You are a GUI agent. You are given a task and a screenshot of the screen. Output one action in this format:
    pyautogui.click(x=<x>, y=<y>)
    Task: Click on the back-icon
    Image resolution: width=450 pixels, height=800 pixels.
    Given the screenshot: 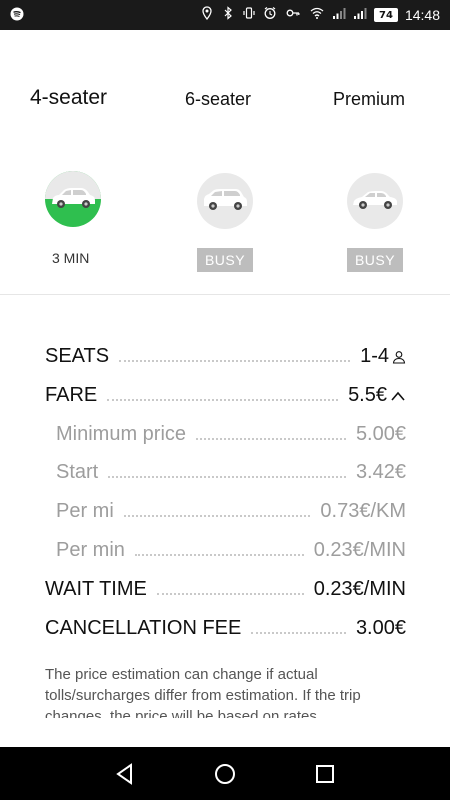 What is the action you would take?
    pyautogui.click(x=125, y=774)
    